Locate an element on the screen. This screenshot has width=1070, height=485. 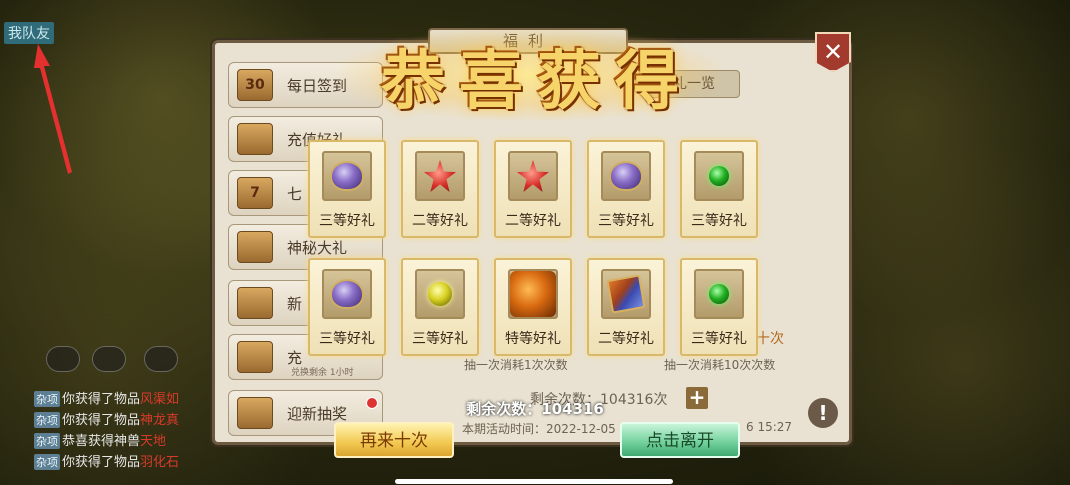
gold-coins-icon is located at coordinates (255, 357).